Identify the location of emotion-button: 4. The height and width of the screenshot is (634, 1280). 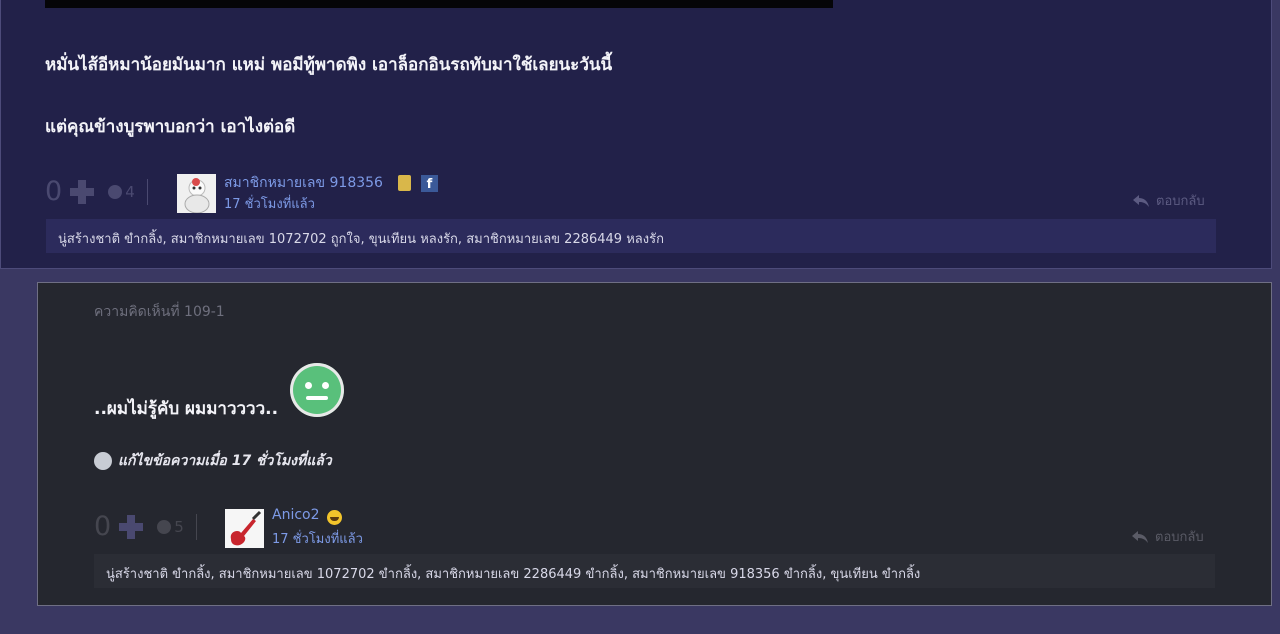
(121, 192).